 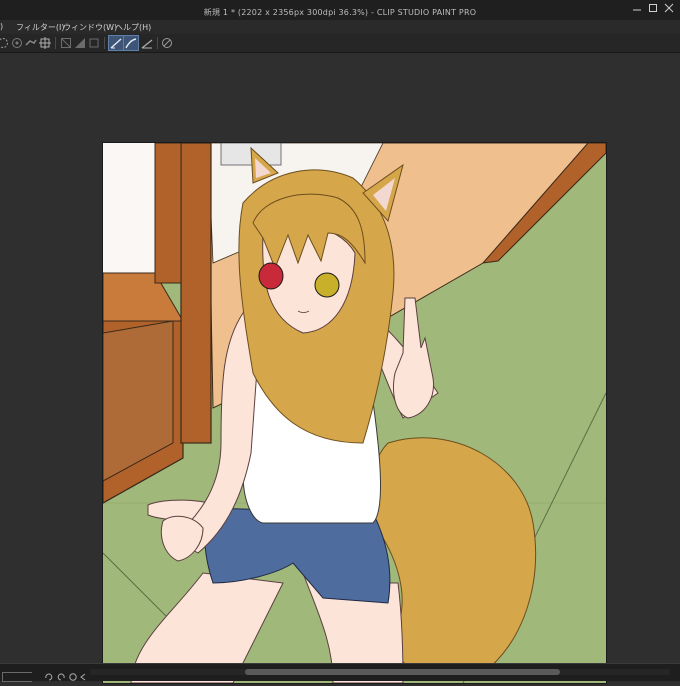 What do you see at coordinates (17, 674) in the screenshot?
I see `navigator-thumbnail` at bounding box center [17, 674].